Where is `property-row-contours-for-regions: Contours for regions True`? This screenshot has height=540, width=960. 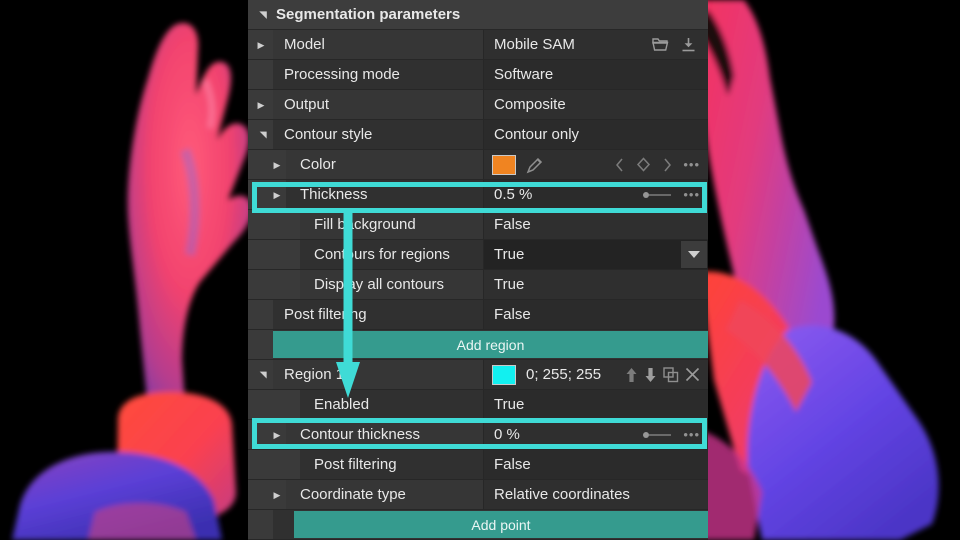
property-row-contours-for-regions: Contours for regions True is located at coordinates (478, 255).